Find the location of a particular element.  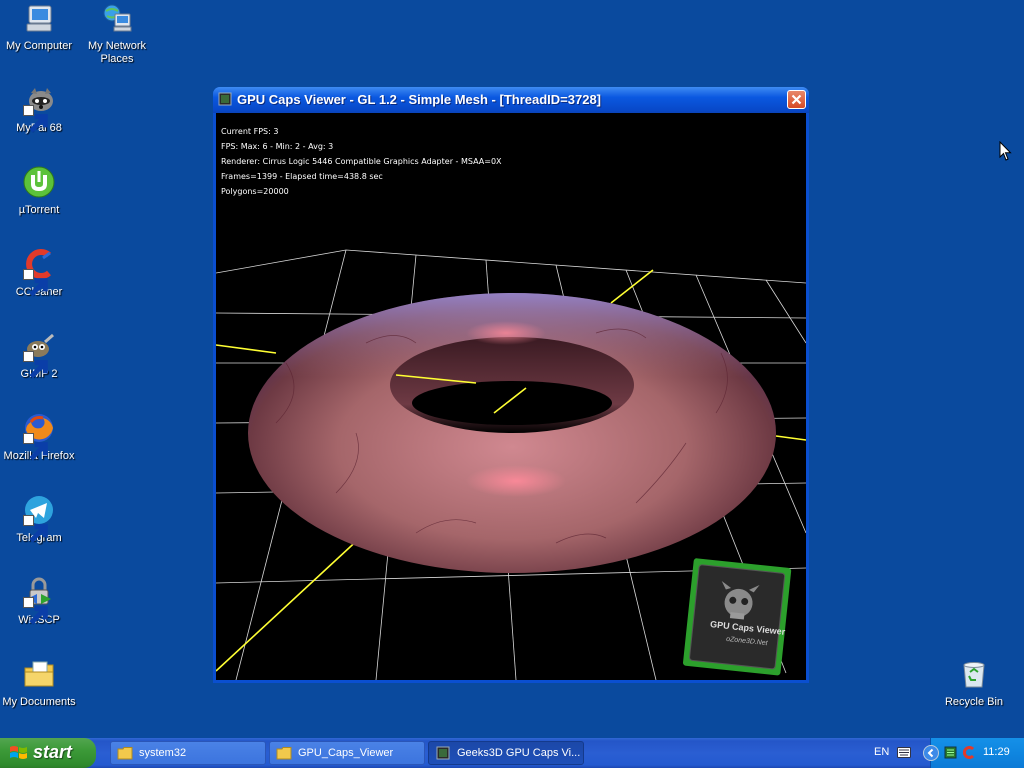

firefox-icon is located at coordinates (39, 436).